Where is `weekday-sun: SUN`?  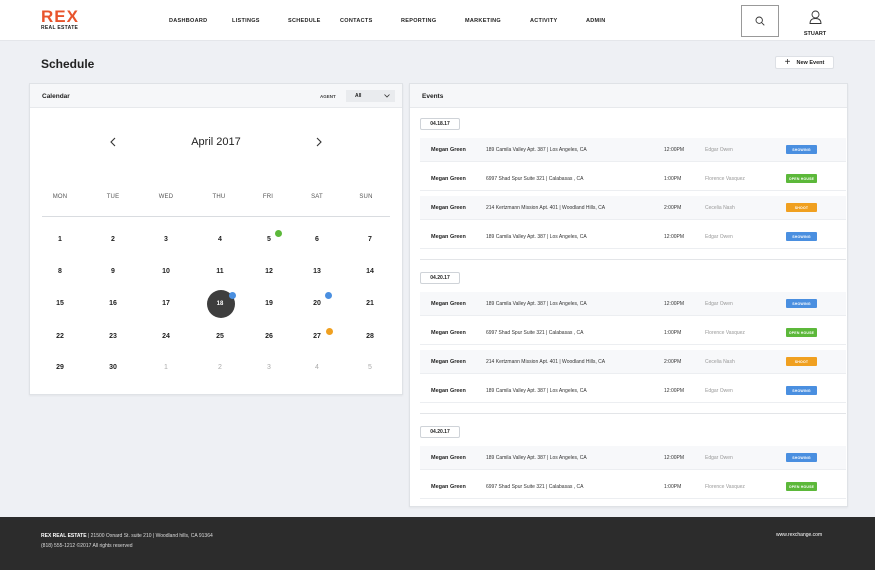
weekday-sun: SUN is located at coordinates (366, 197).